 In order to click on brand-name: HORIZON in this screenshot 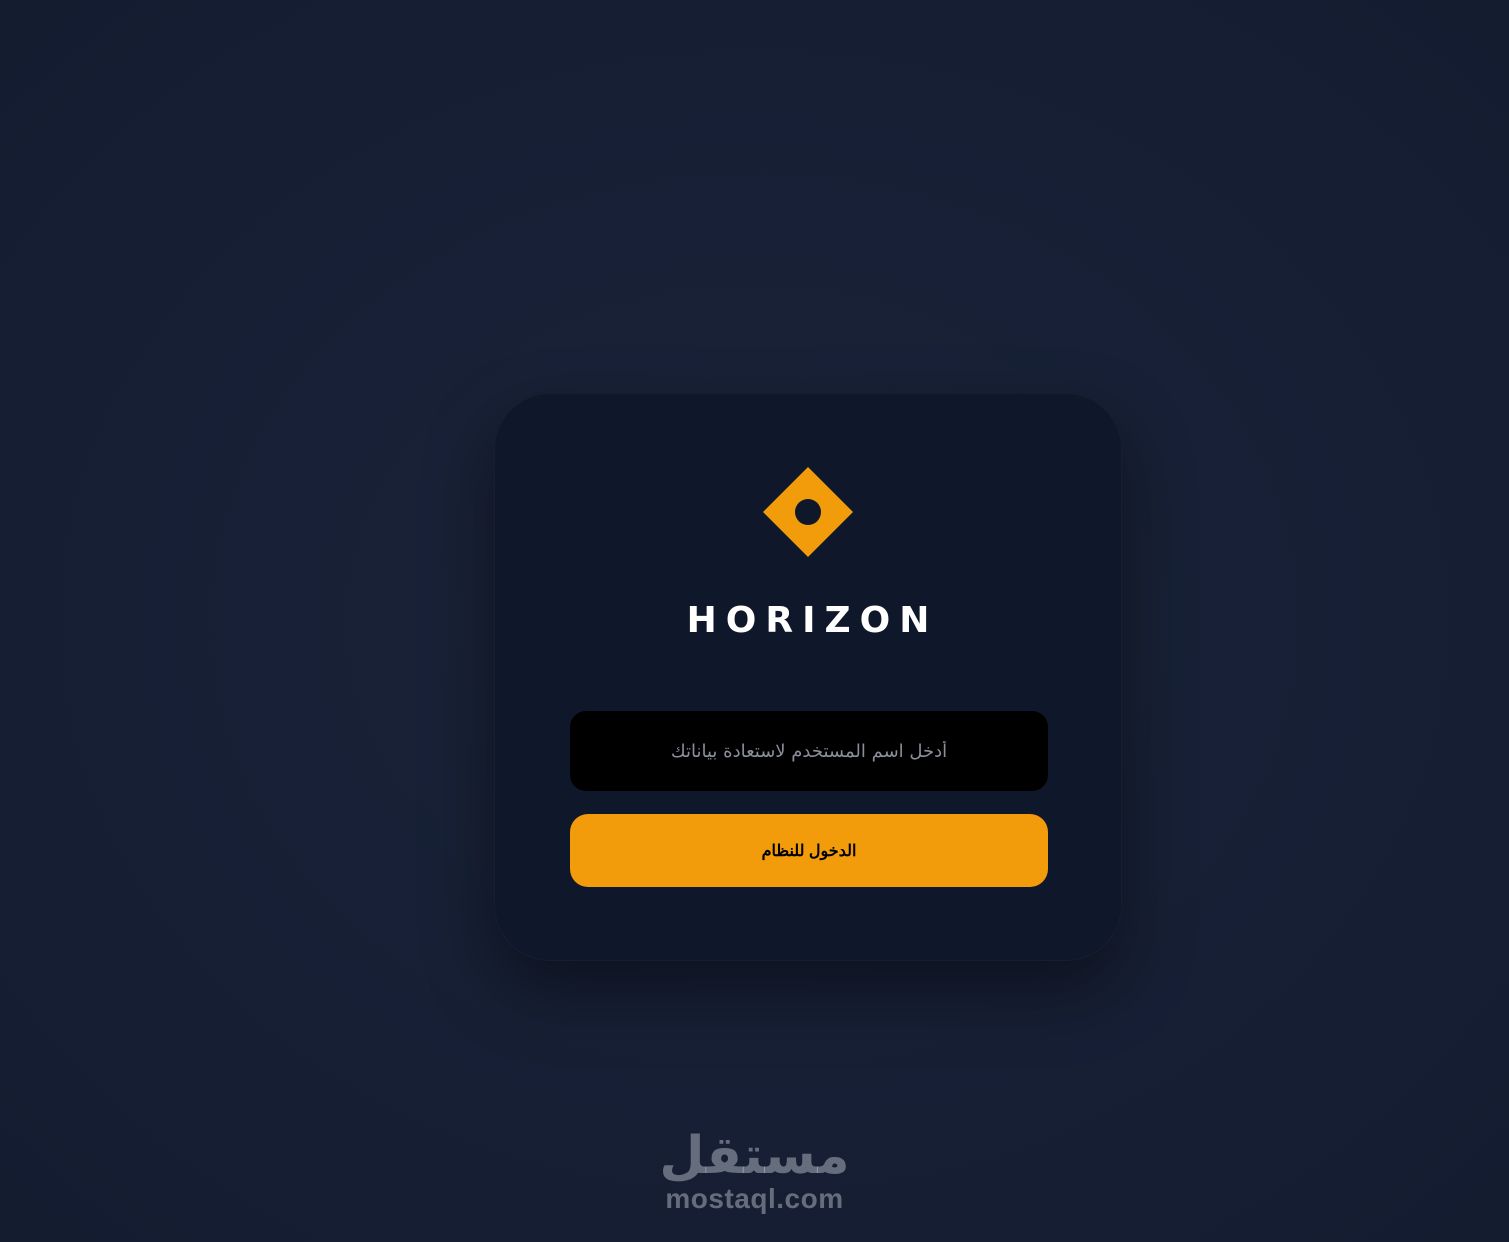, I will do `click(812, 620)`.